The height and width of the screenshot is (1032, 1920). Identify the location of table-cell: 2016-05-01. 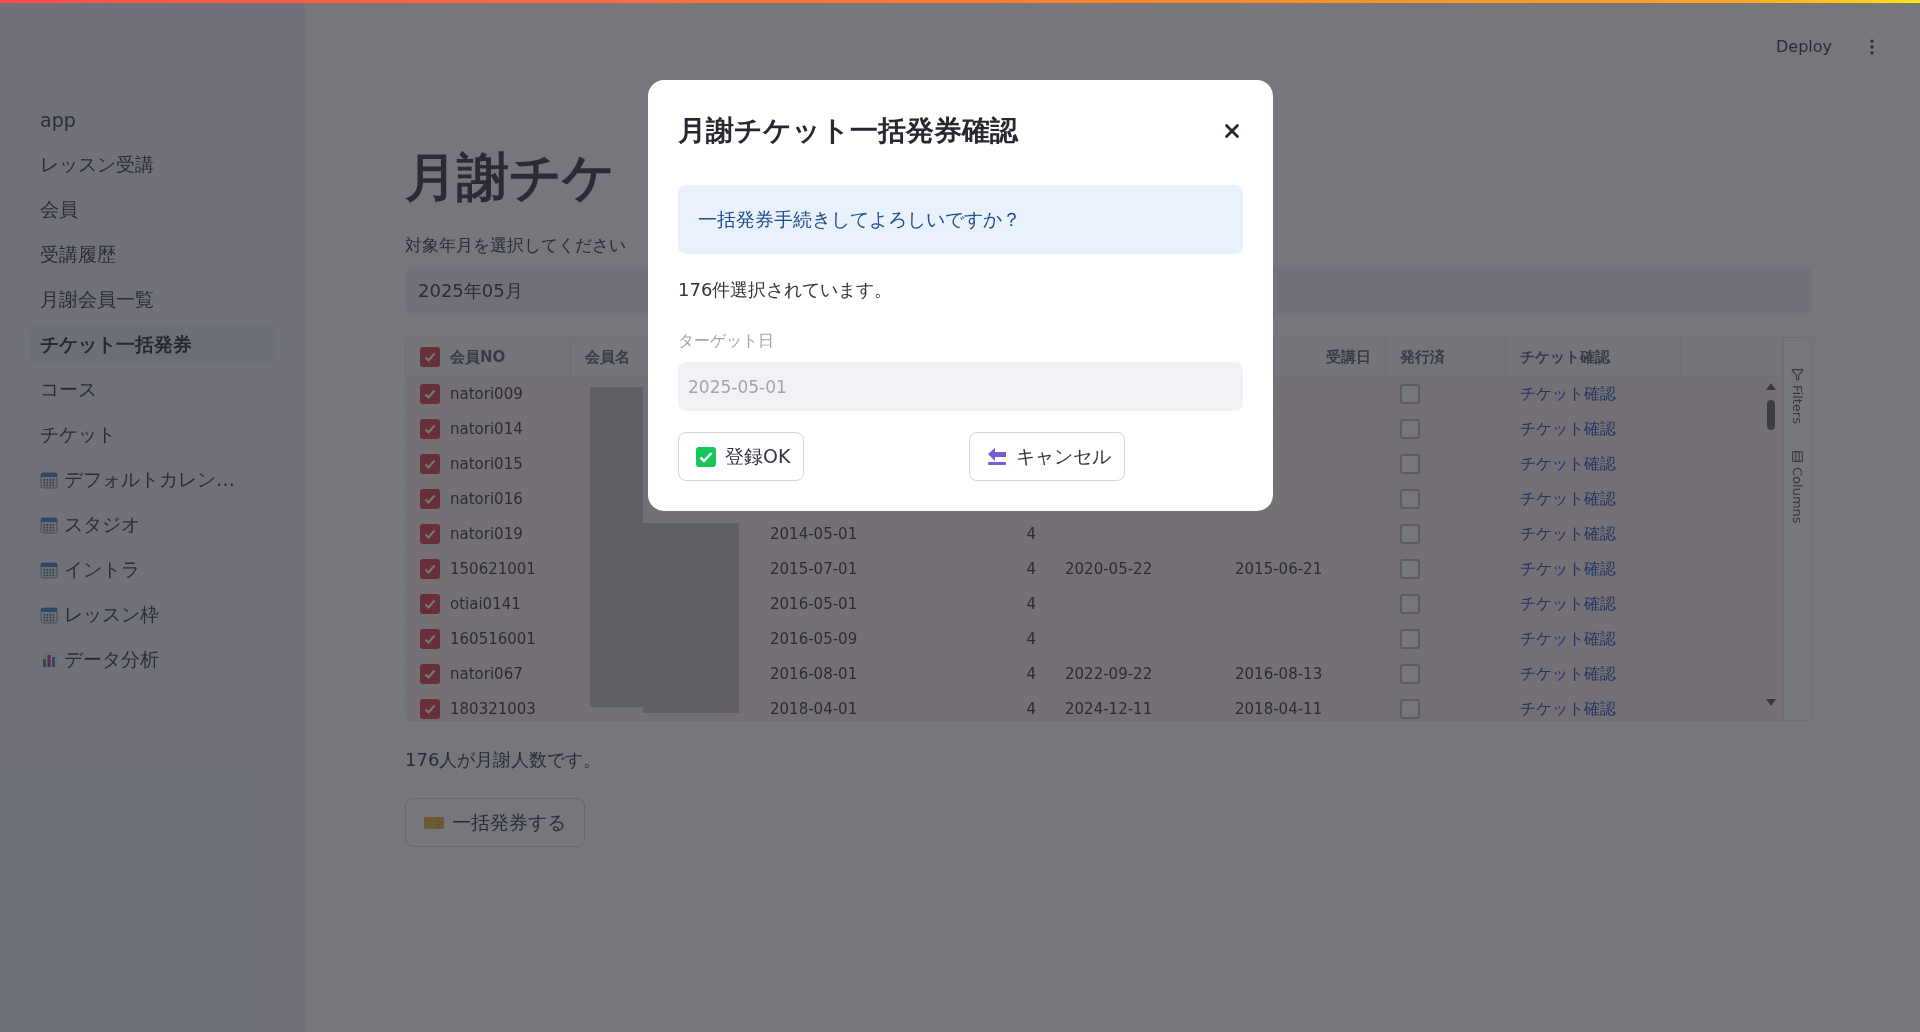
(814, 604).